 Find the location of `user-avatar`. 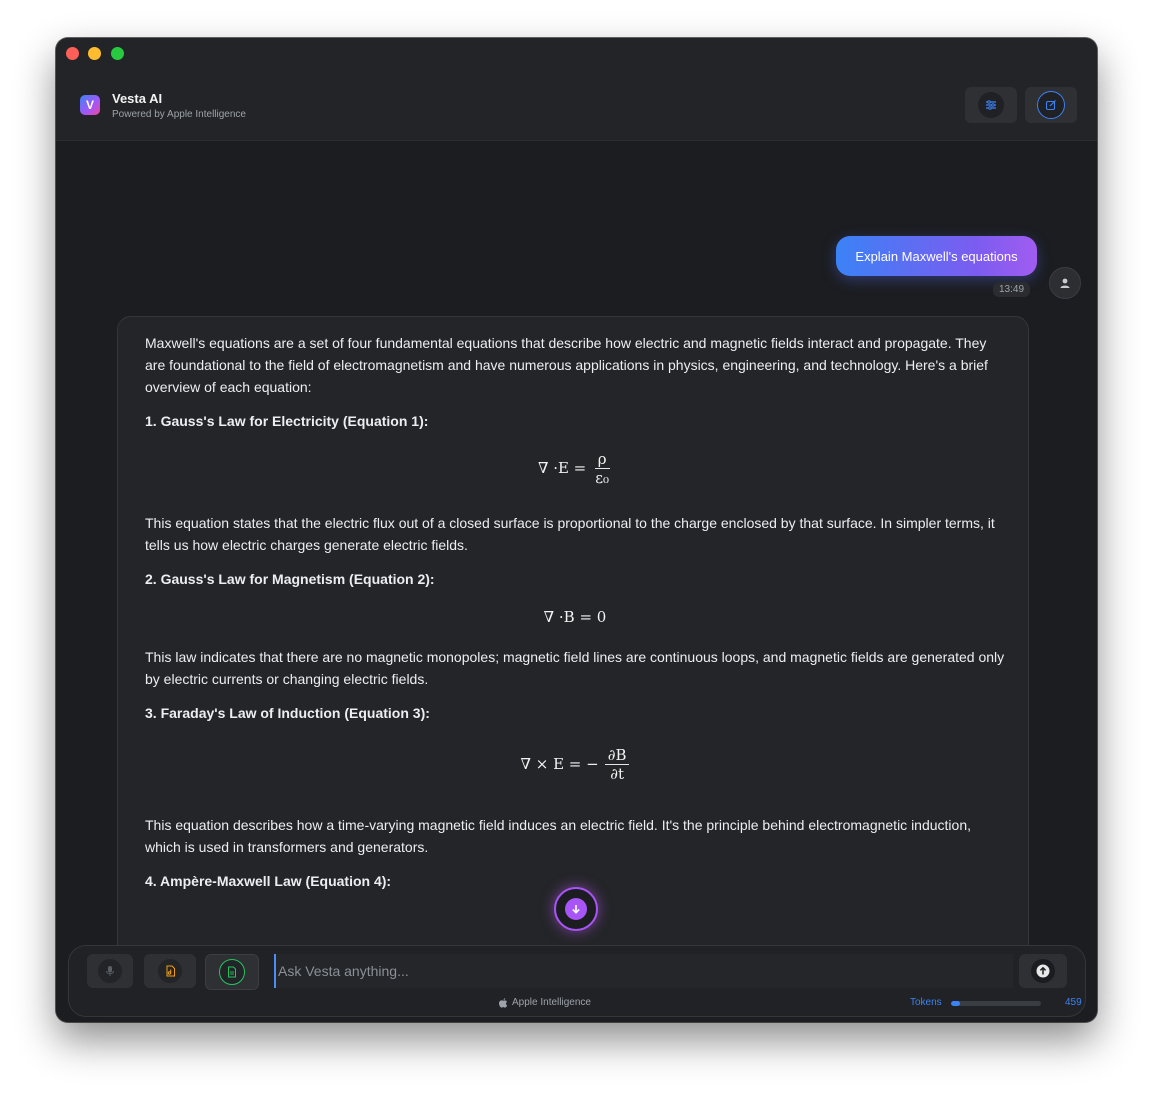

user-avatar is located at coordinates (1065, 283).